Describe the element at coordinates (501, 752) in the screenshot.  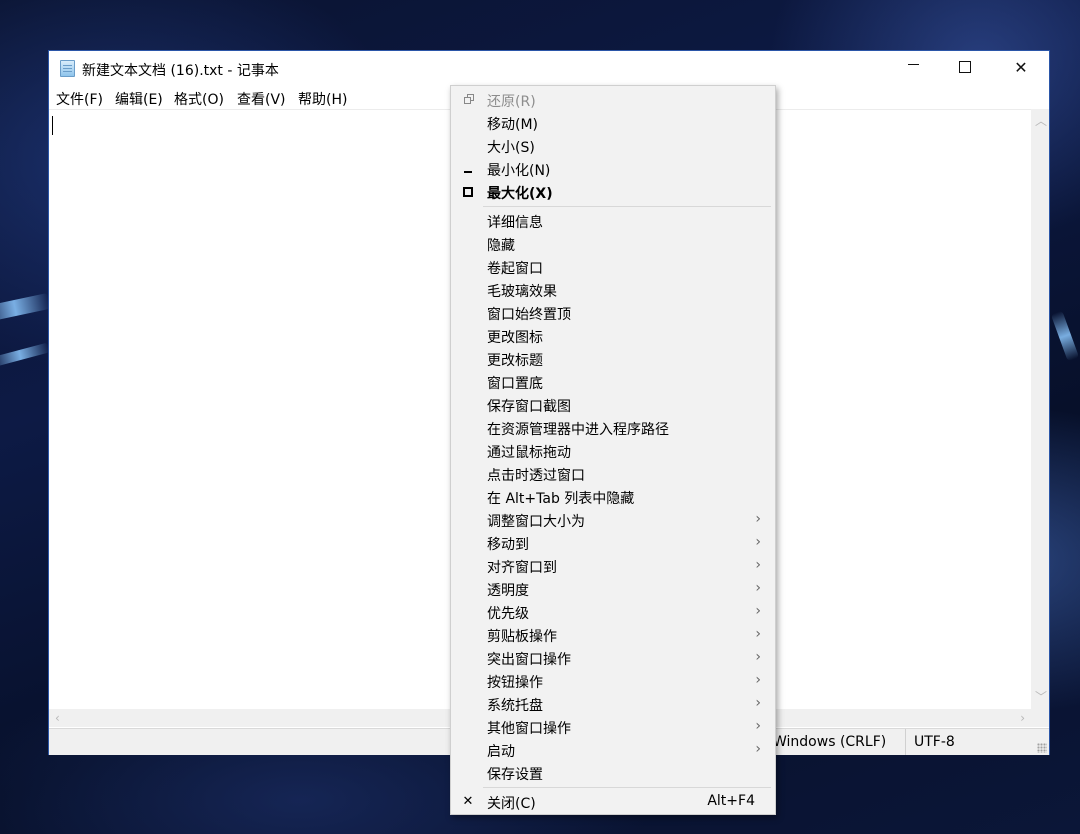
I see `menu-item-label: 启动` at that location.